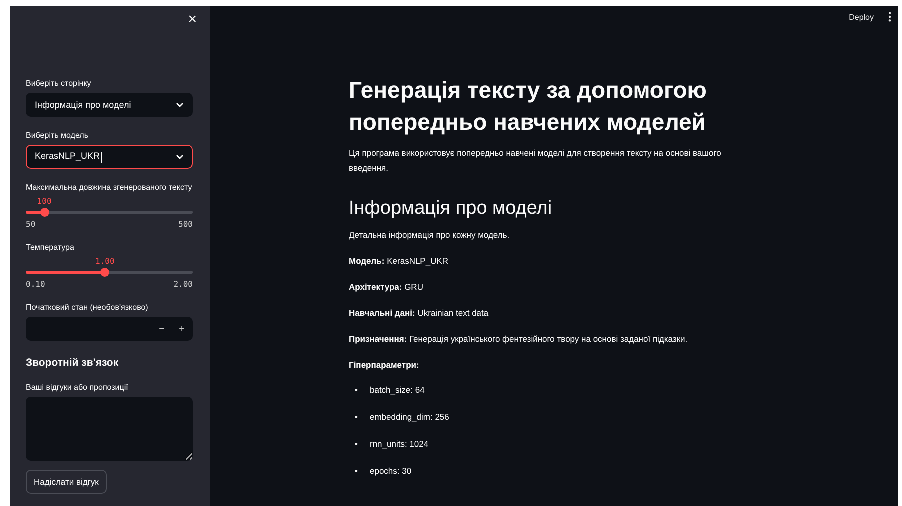 The image size is (902, 506). I want to click on number-field: − +, so click(109, 329).